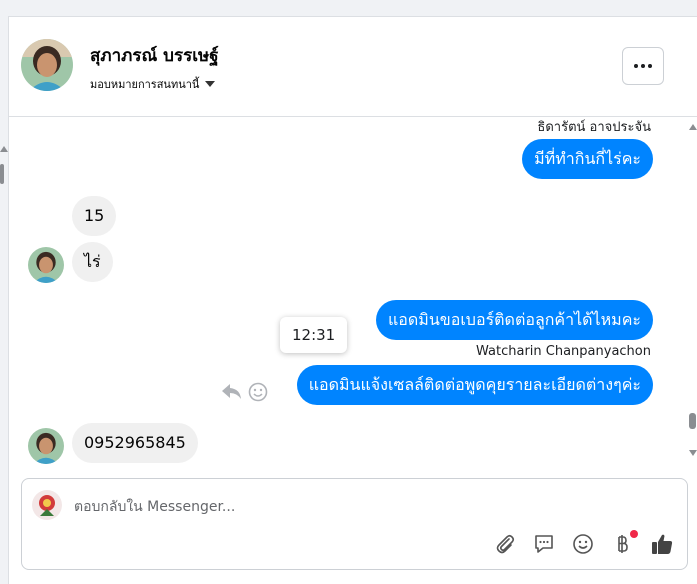  I want to click on message-bubble-outgoing: แอดมินขอเบอร์ติดต่อลูกค้าได้ไหมคะ, so click(514, 320).